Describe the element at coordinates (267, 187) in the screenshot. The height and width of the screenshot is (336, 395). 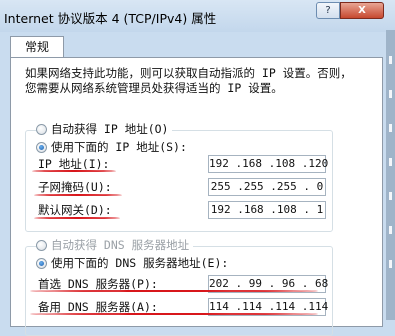
I see `subnet-mask-field: 255 .255 .255 . 0` at that location.